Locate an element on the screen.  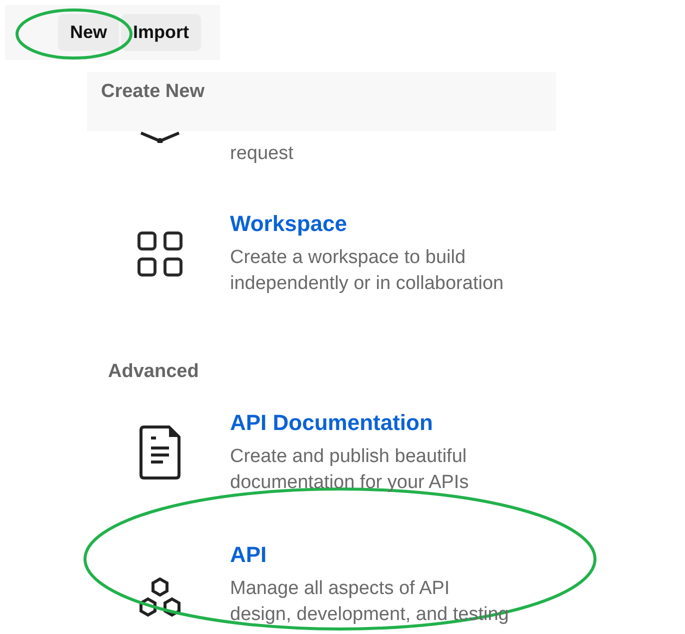
item-description: Create a workspace to build independently or in collaboration is located at coordinates (367, 271).